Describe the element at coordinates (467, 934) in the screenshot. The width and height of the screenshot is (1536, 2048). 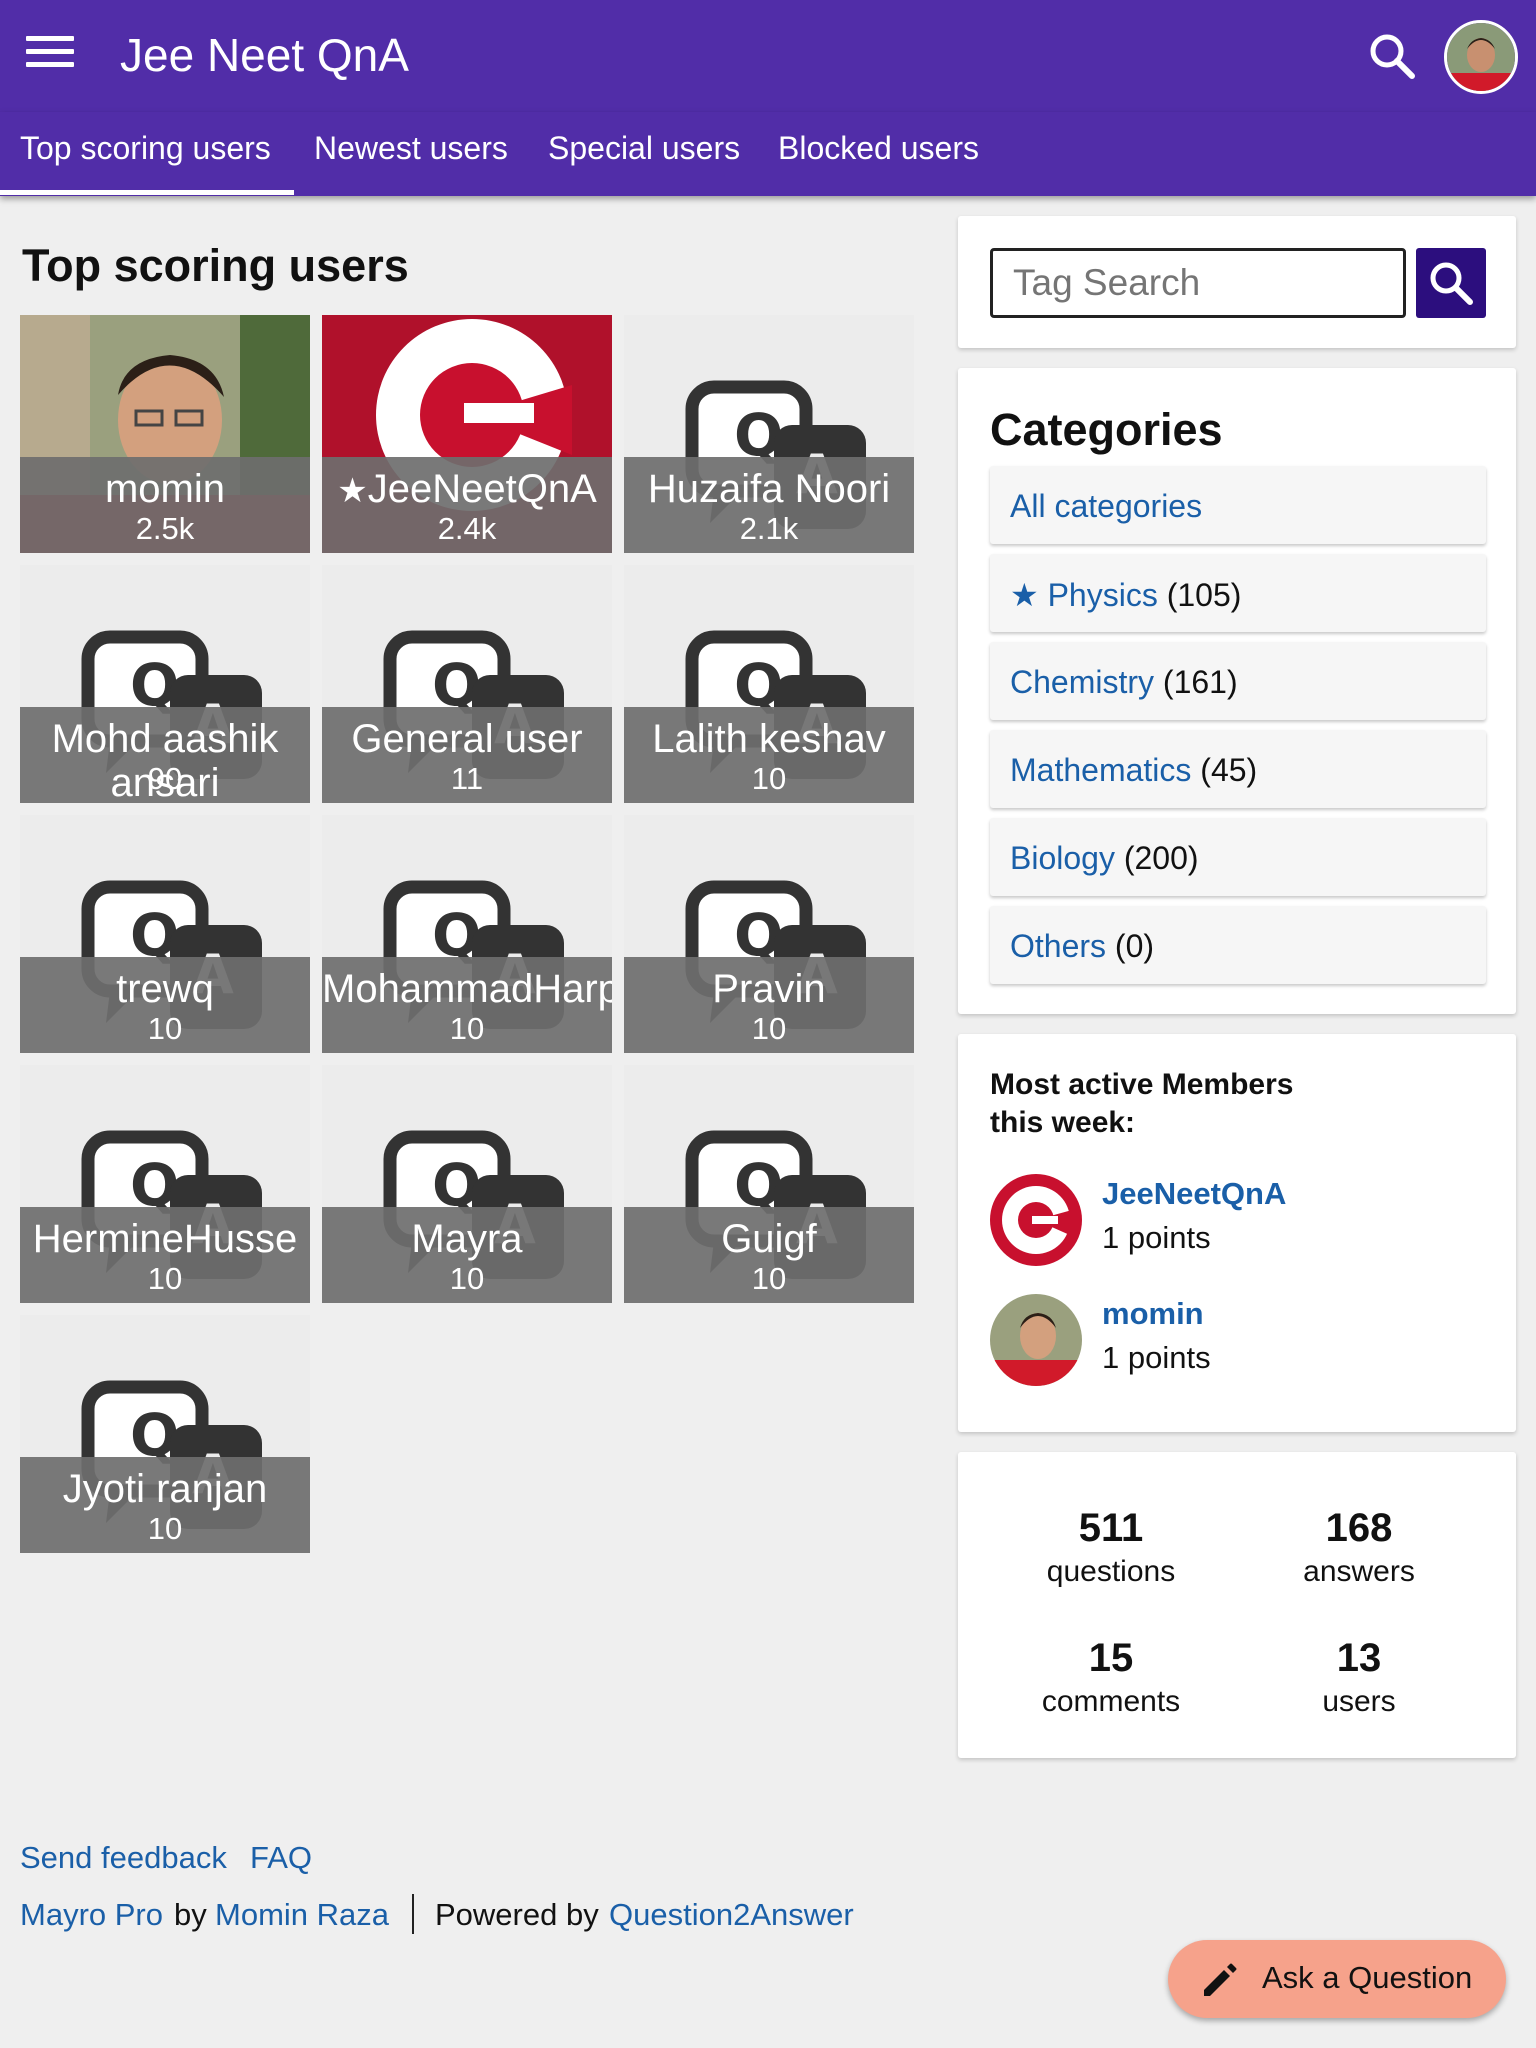
I see `user-tile-mohammadharp: QA MohammadHarp 10` at that location.